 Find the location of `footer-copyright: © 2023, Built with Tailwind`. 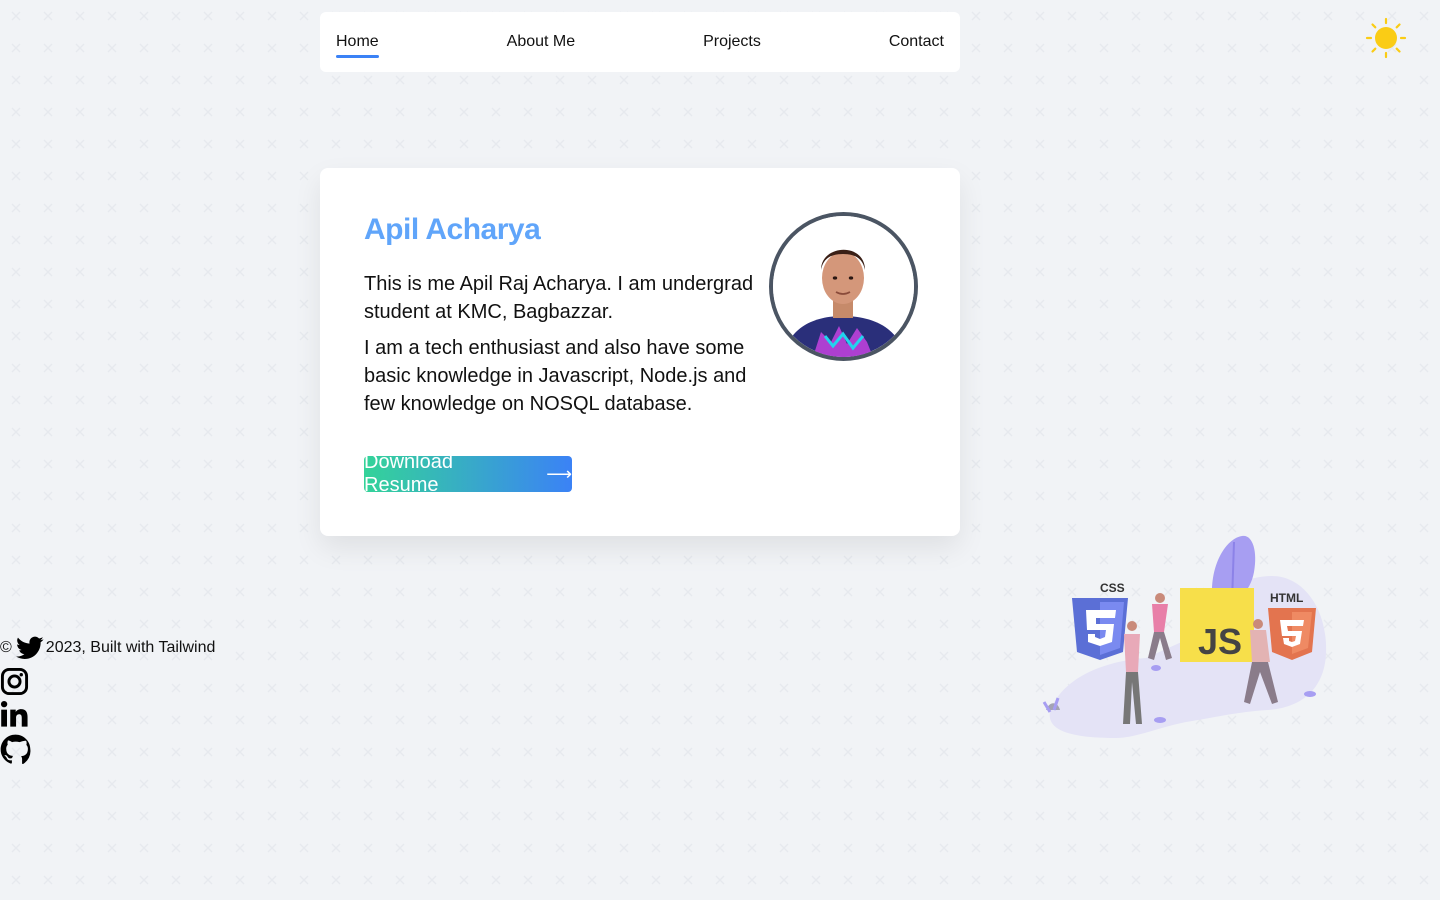

footer-copyright: © 2023, Built with Tailwind is located at coordinates (107, 648).